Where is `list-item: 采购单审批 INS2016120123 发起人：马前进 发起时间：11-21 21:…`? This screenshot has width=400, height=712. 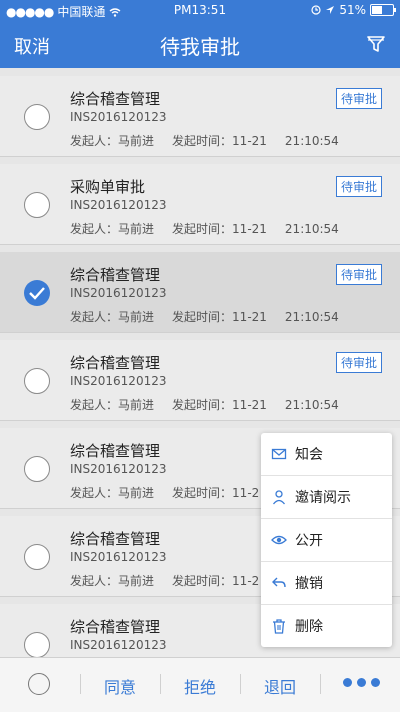
list-item: 采购单审批 INS2016120123 发起人：马前进 发起时间：11-21 21:… is located at coordinates (200, 204).